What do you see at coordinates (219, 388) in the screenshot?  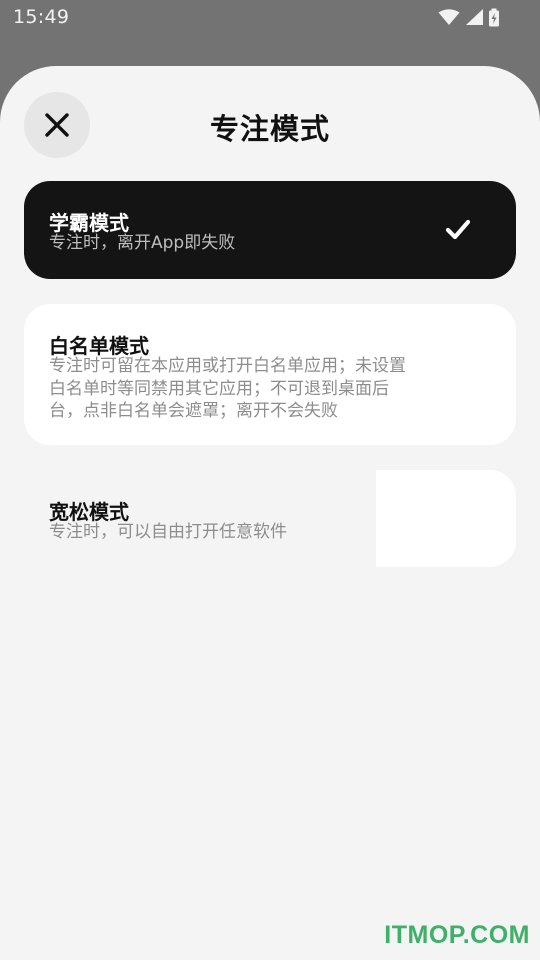 I see `description-line: 白名单时等同禁用其它应用；不可退到桌面后` at bounding box center [219, 388].